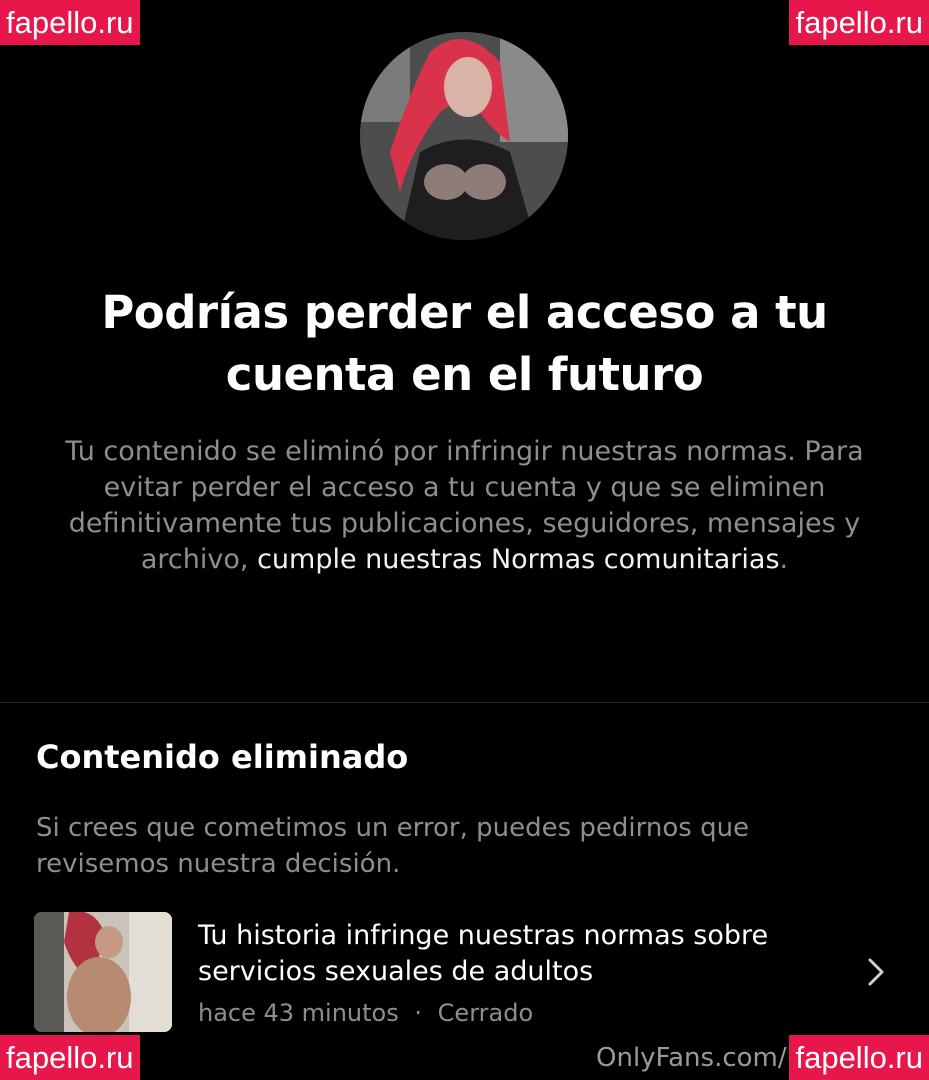  What do you see at coordinates (70, 1057) in the screenshot?
I see `watermark-bottom-left: fapello.ru` at bounding box center [70, 1057].